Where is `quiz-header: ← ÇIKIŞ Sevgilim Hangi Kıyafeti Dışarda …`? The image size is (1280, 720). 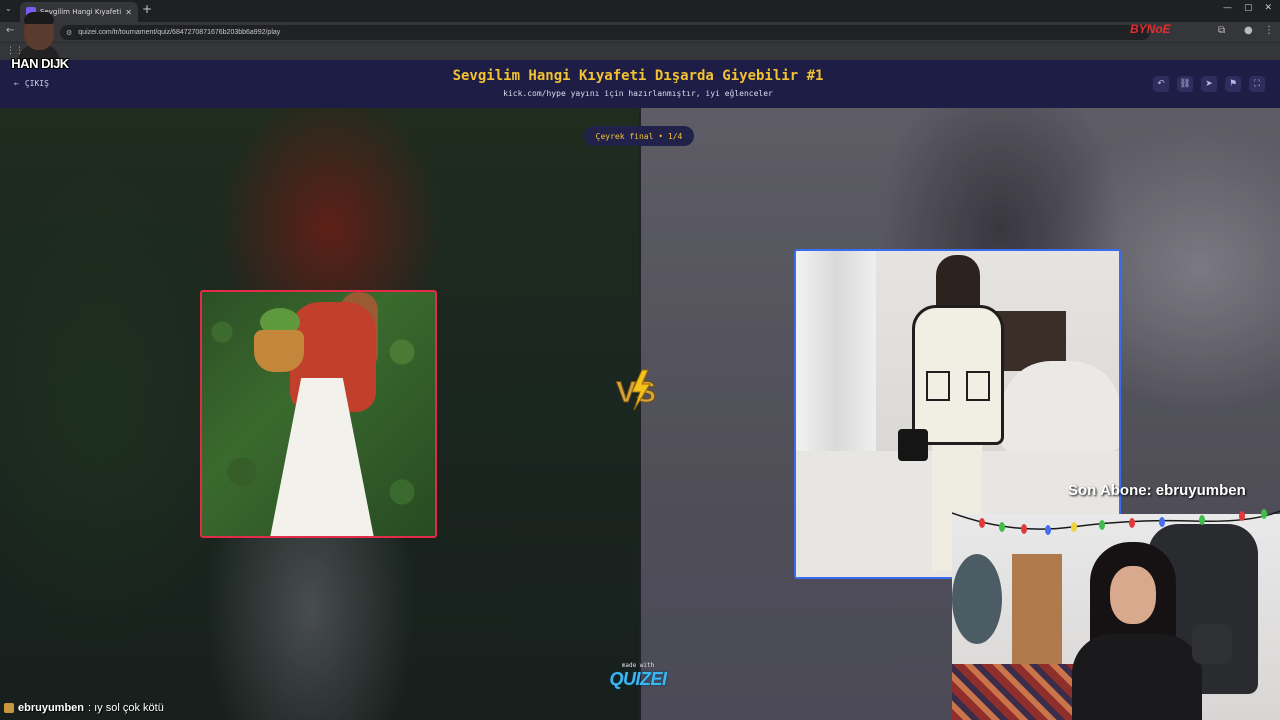
quiz-header: ← ÇIKIŞ Sevgilim Hangi Kıyafeti Dışarda … is located at coordinates (640, 84).